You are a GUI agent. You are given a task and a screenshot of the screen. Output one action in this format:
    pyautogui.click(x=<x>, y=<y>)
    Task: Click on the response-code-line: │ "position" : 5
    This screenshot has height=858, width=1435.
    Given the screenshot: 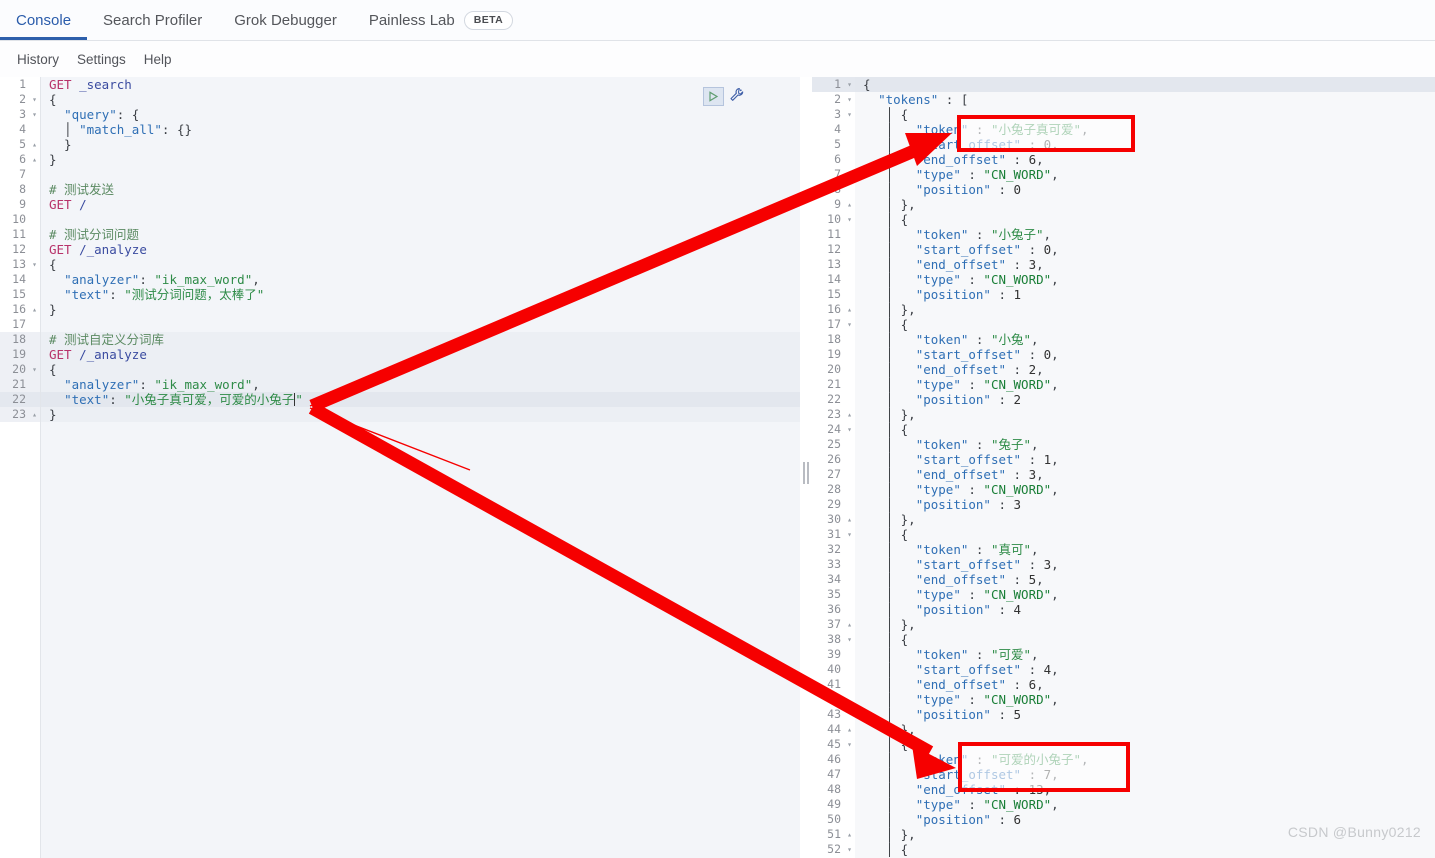 What is the action you would take?
    pyautogui.click(x=1145, y=714)
    